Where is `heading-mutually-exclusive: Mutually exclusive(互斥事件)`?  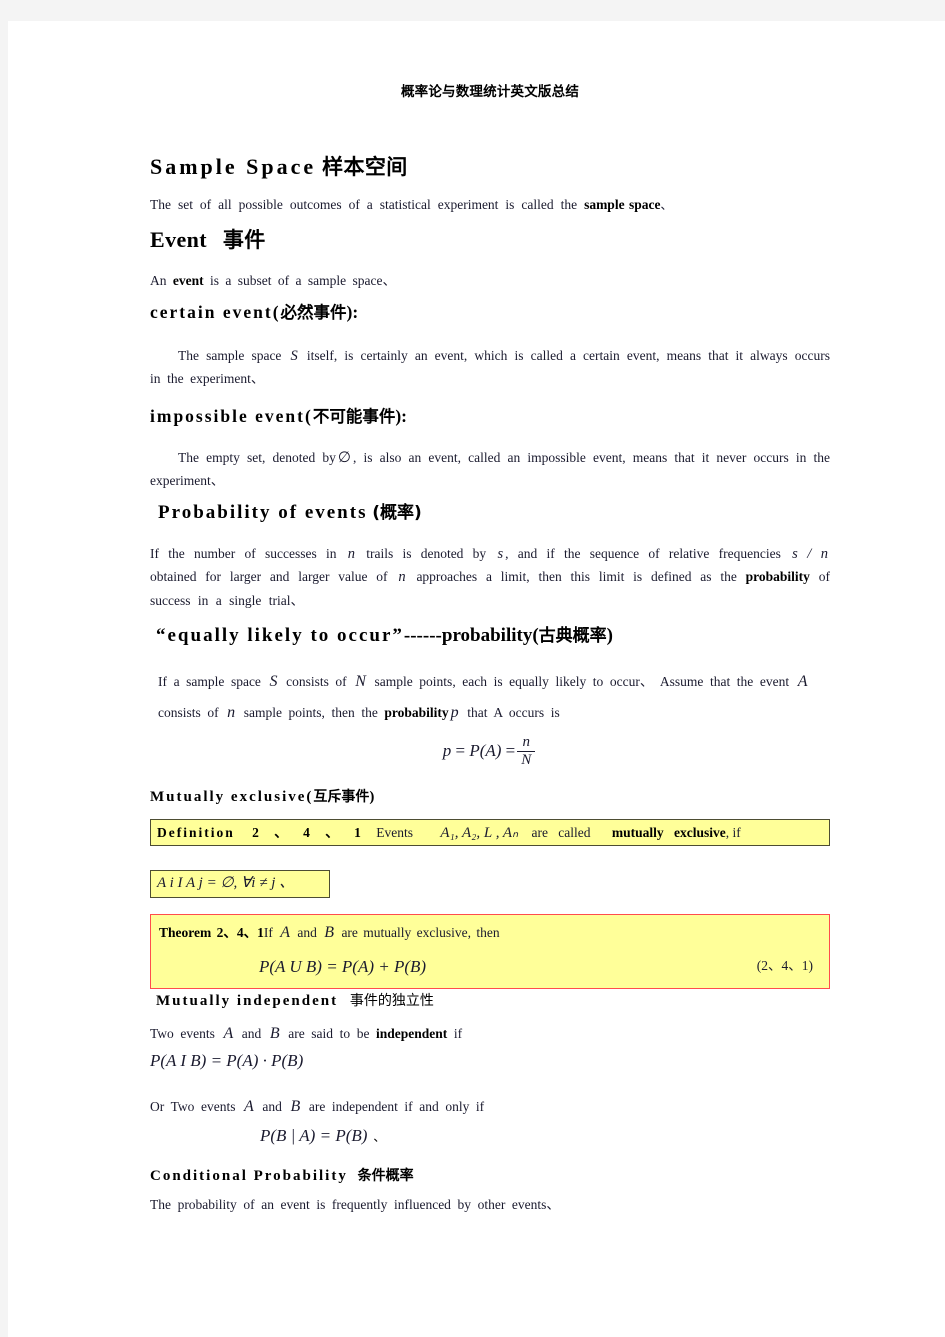 heading-mutually-exclusive: Mutually exclusive(互斥事件) is located at coordinates (490, 797).